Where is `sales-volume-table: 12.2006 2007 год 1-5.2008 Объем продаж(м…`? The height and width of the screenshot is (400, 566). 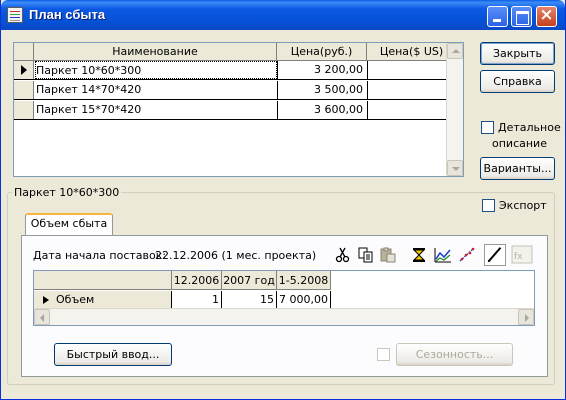 sales-volume-table: 12.2006 2007 год 1-5.2008 Объем продаж(м… is located at coordinates (284, 298).